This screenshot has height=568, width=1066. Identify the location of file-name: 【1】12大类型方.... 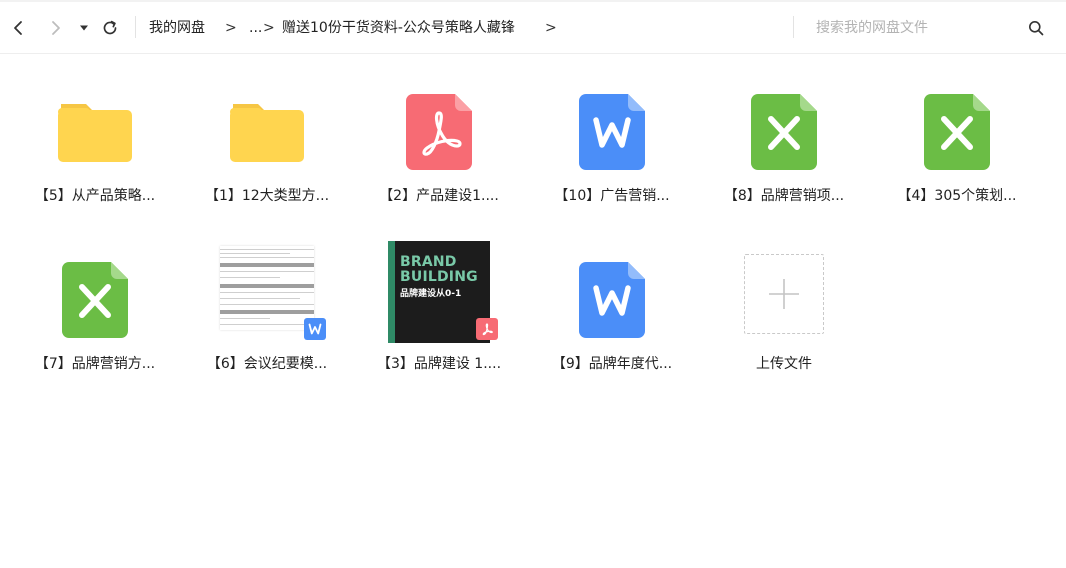
(267, 196).